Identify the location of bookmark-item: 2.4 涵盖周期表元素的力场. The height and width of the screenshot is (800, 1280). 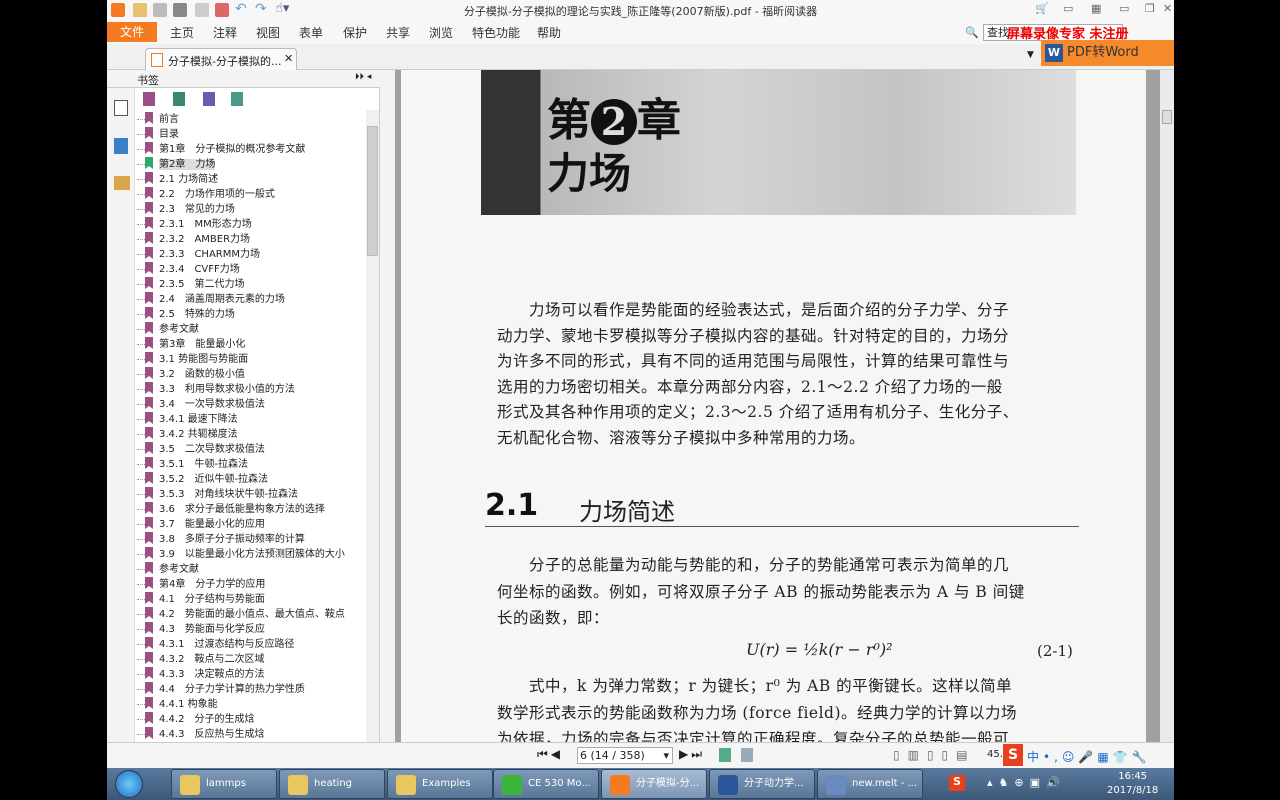
(211, 299).